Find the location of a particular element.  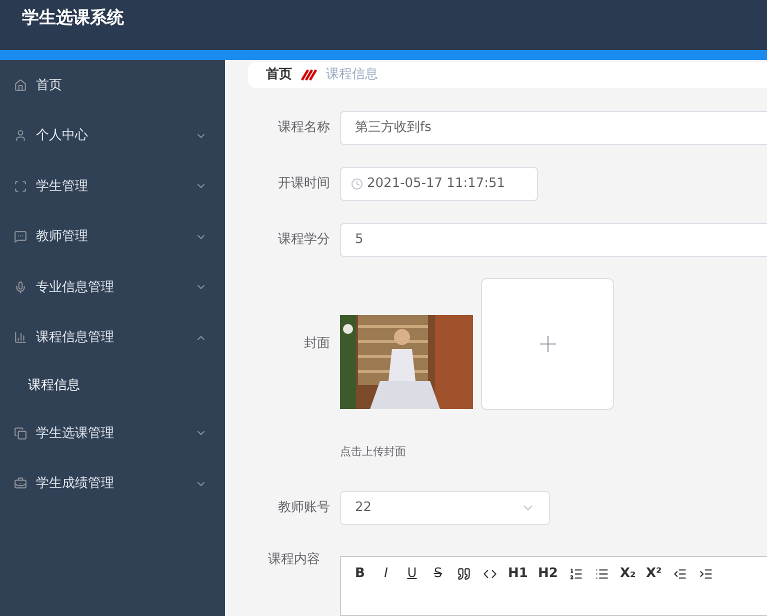

field-label: 封面 is located at coordinates (317, 343).